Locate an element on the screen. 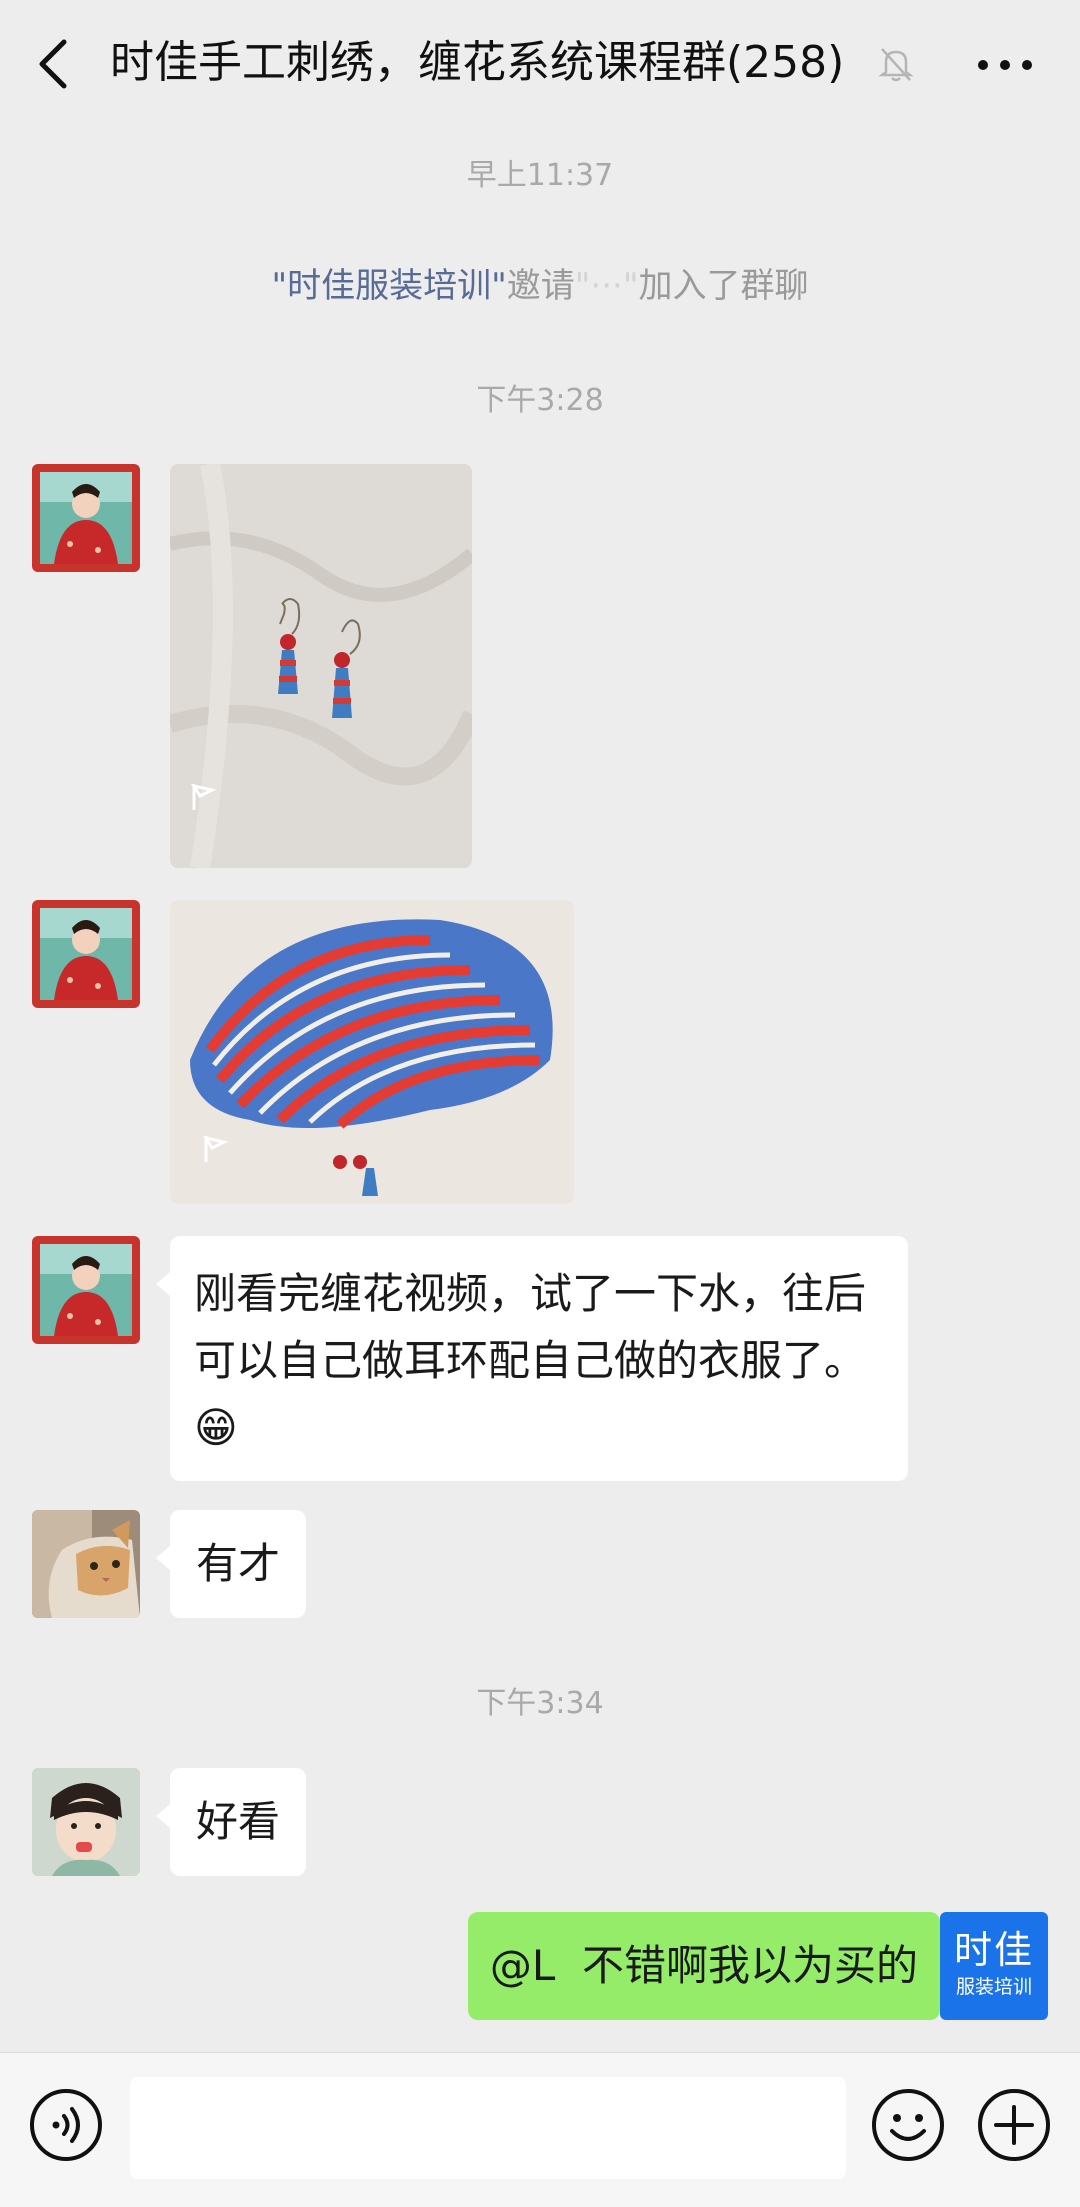 Image resolution: width=1080 pixels, height=2207 pixels. back-button is located at coordinates (55, 64).